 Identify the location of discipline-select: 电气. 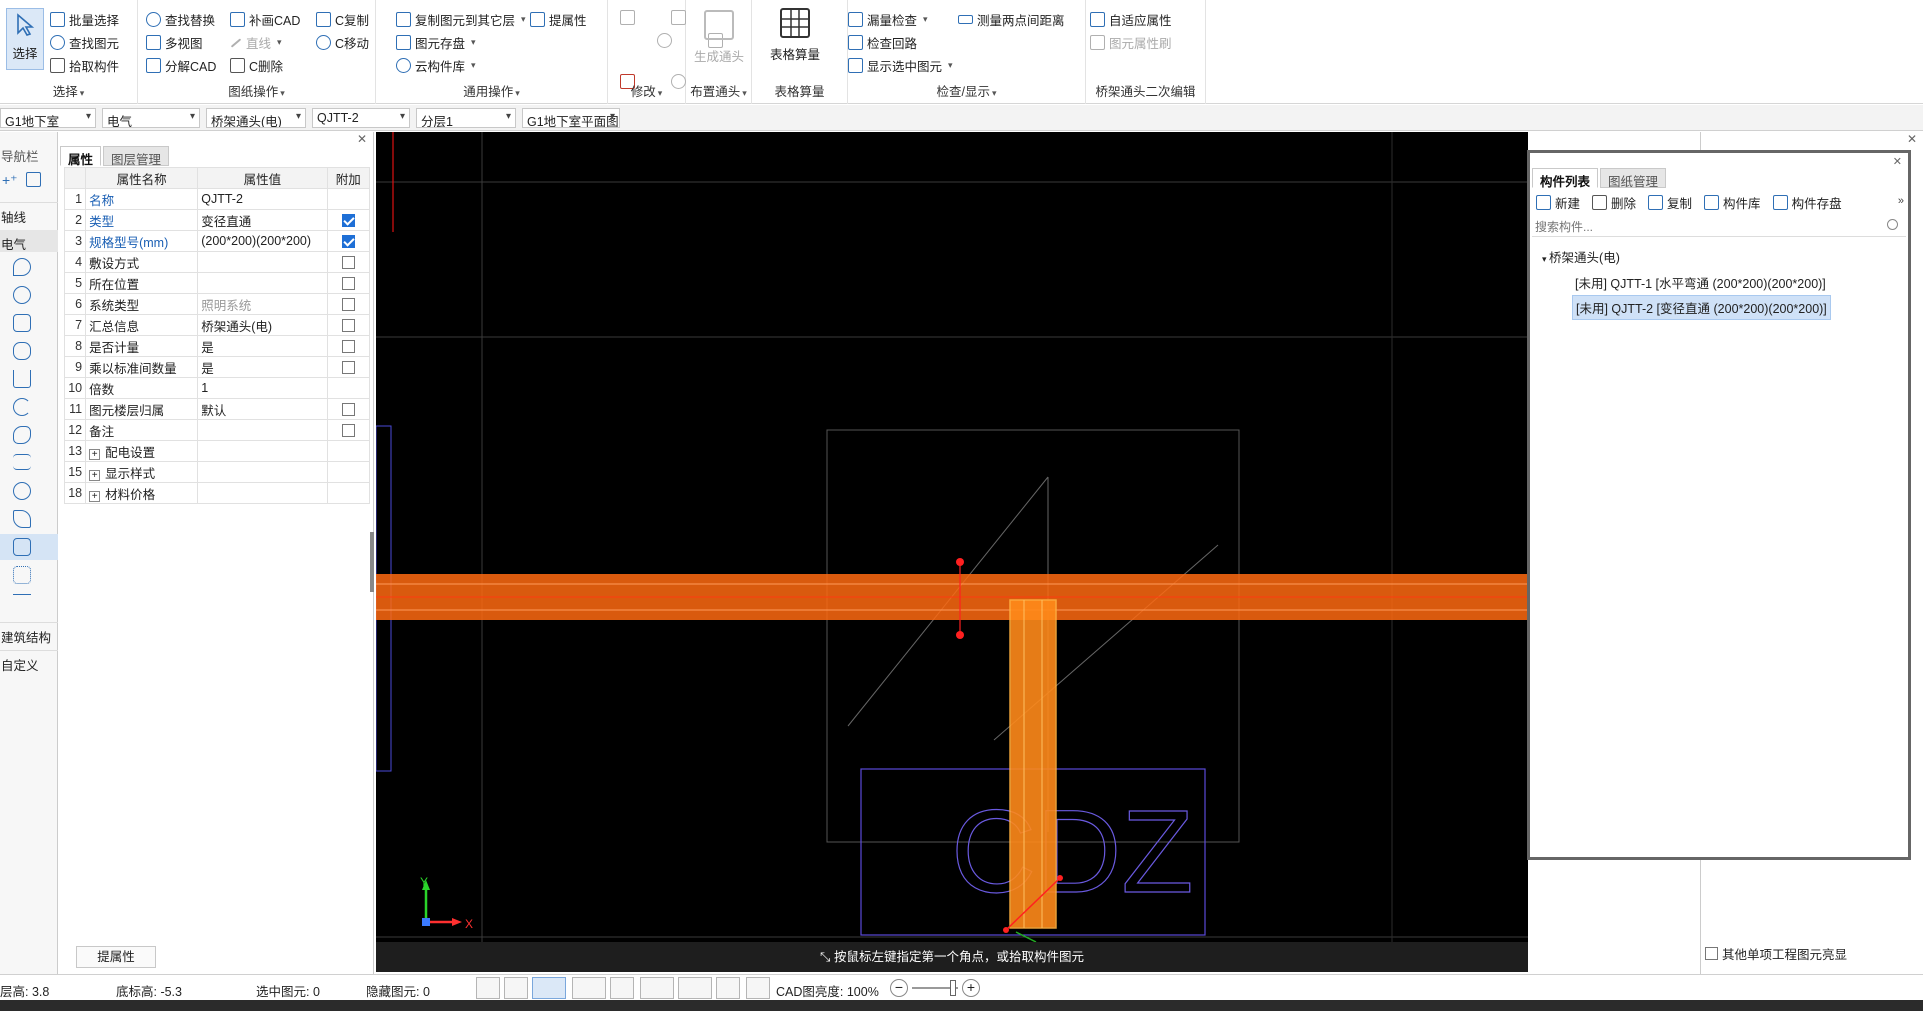
(151, 118).